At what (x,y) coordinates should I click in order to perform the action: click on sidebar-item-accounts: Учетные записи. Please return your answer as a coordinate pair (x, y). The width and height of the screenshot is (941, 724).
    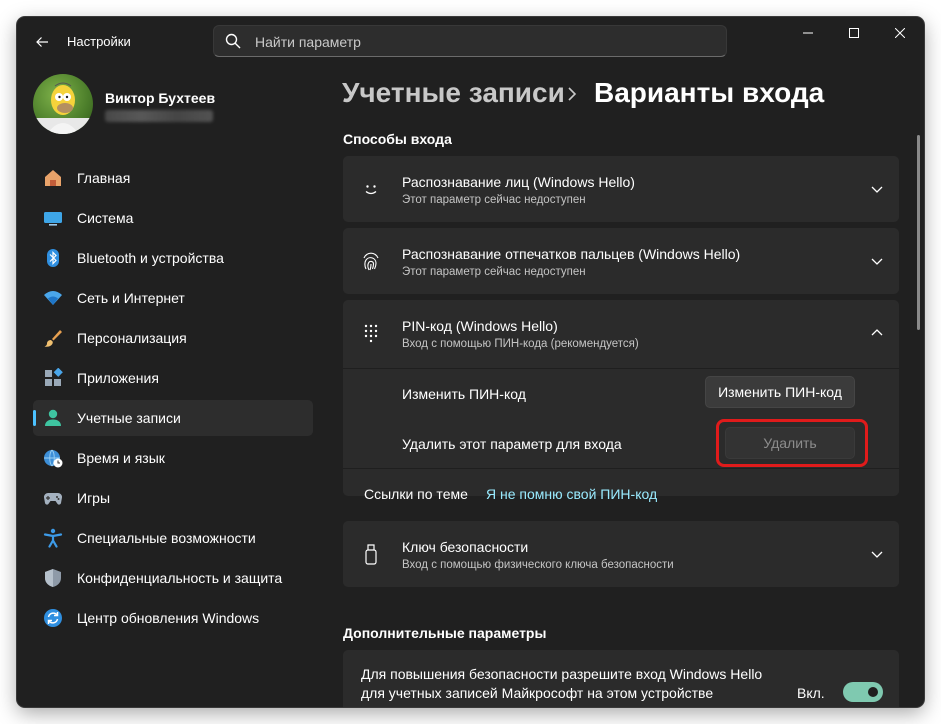
    Looking at the image, I should click on (173, 418).